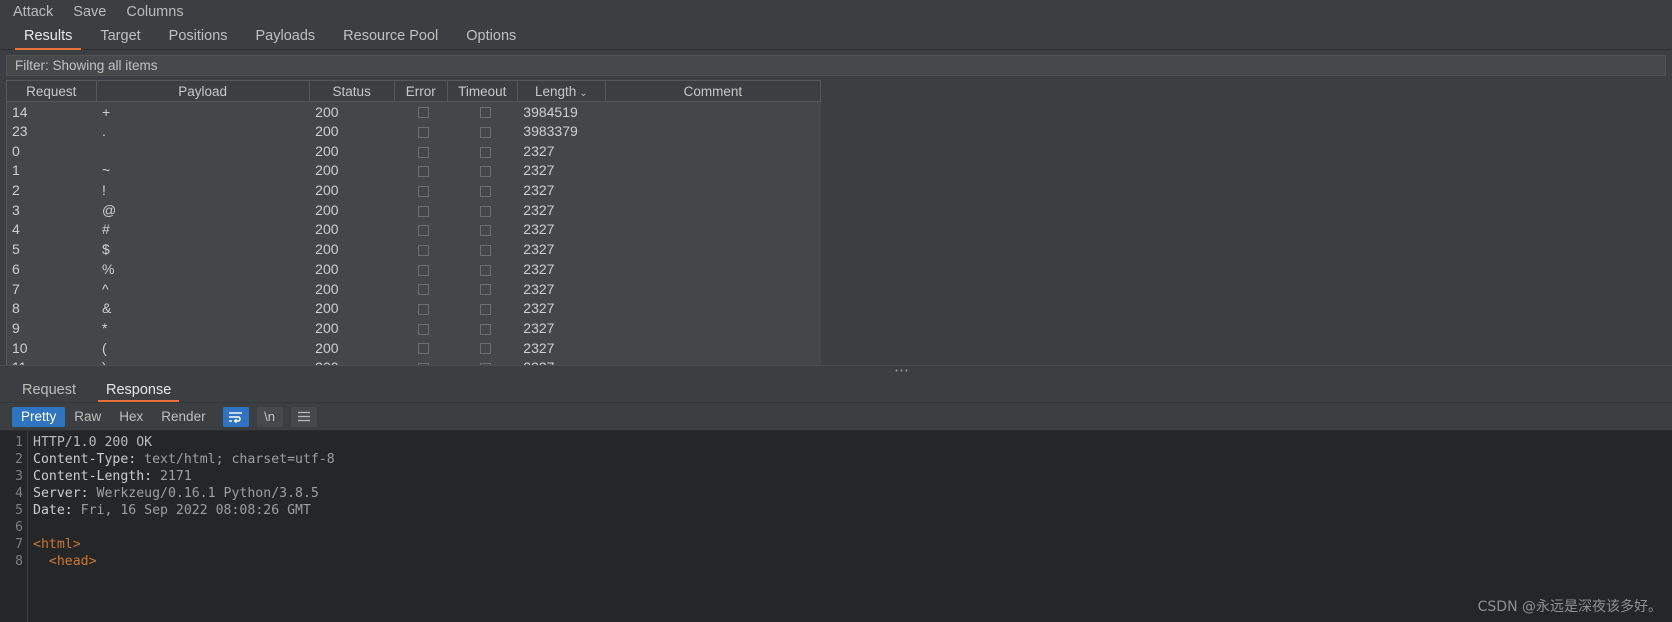 The image size is (1672, 622). I want to click on panel-splitter: ⋯, so click(836, 370).